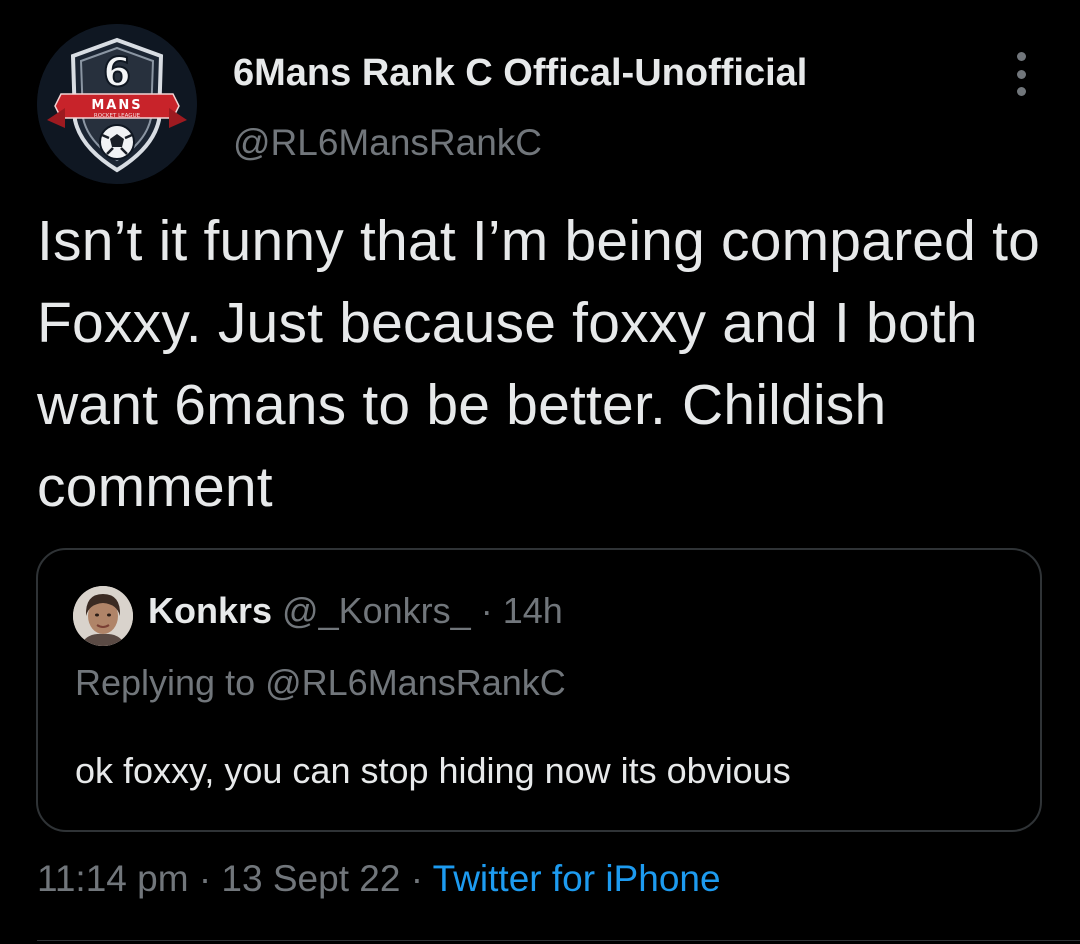 Image resolution: width=1080 pixels, height=944 pixels. What do you see at coordinates (117, 116) in the screenshot?
I see `logo-subtext: ROCKET LEAGUE` at bounding box center [117, 116].